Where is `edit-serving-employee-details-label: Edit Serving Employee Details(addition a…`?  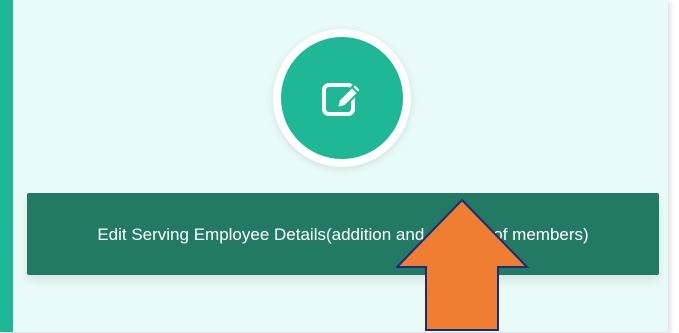 edit-serving-employee-details-label: Edit Serving Employee Details(addition a… is located at coordinates (343, 234).